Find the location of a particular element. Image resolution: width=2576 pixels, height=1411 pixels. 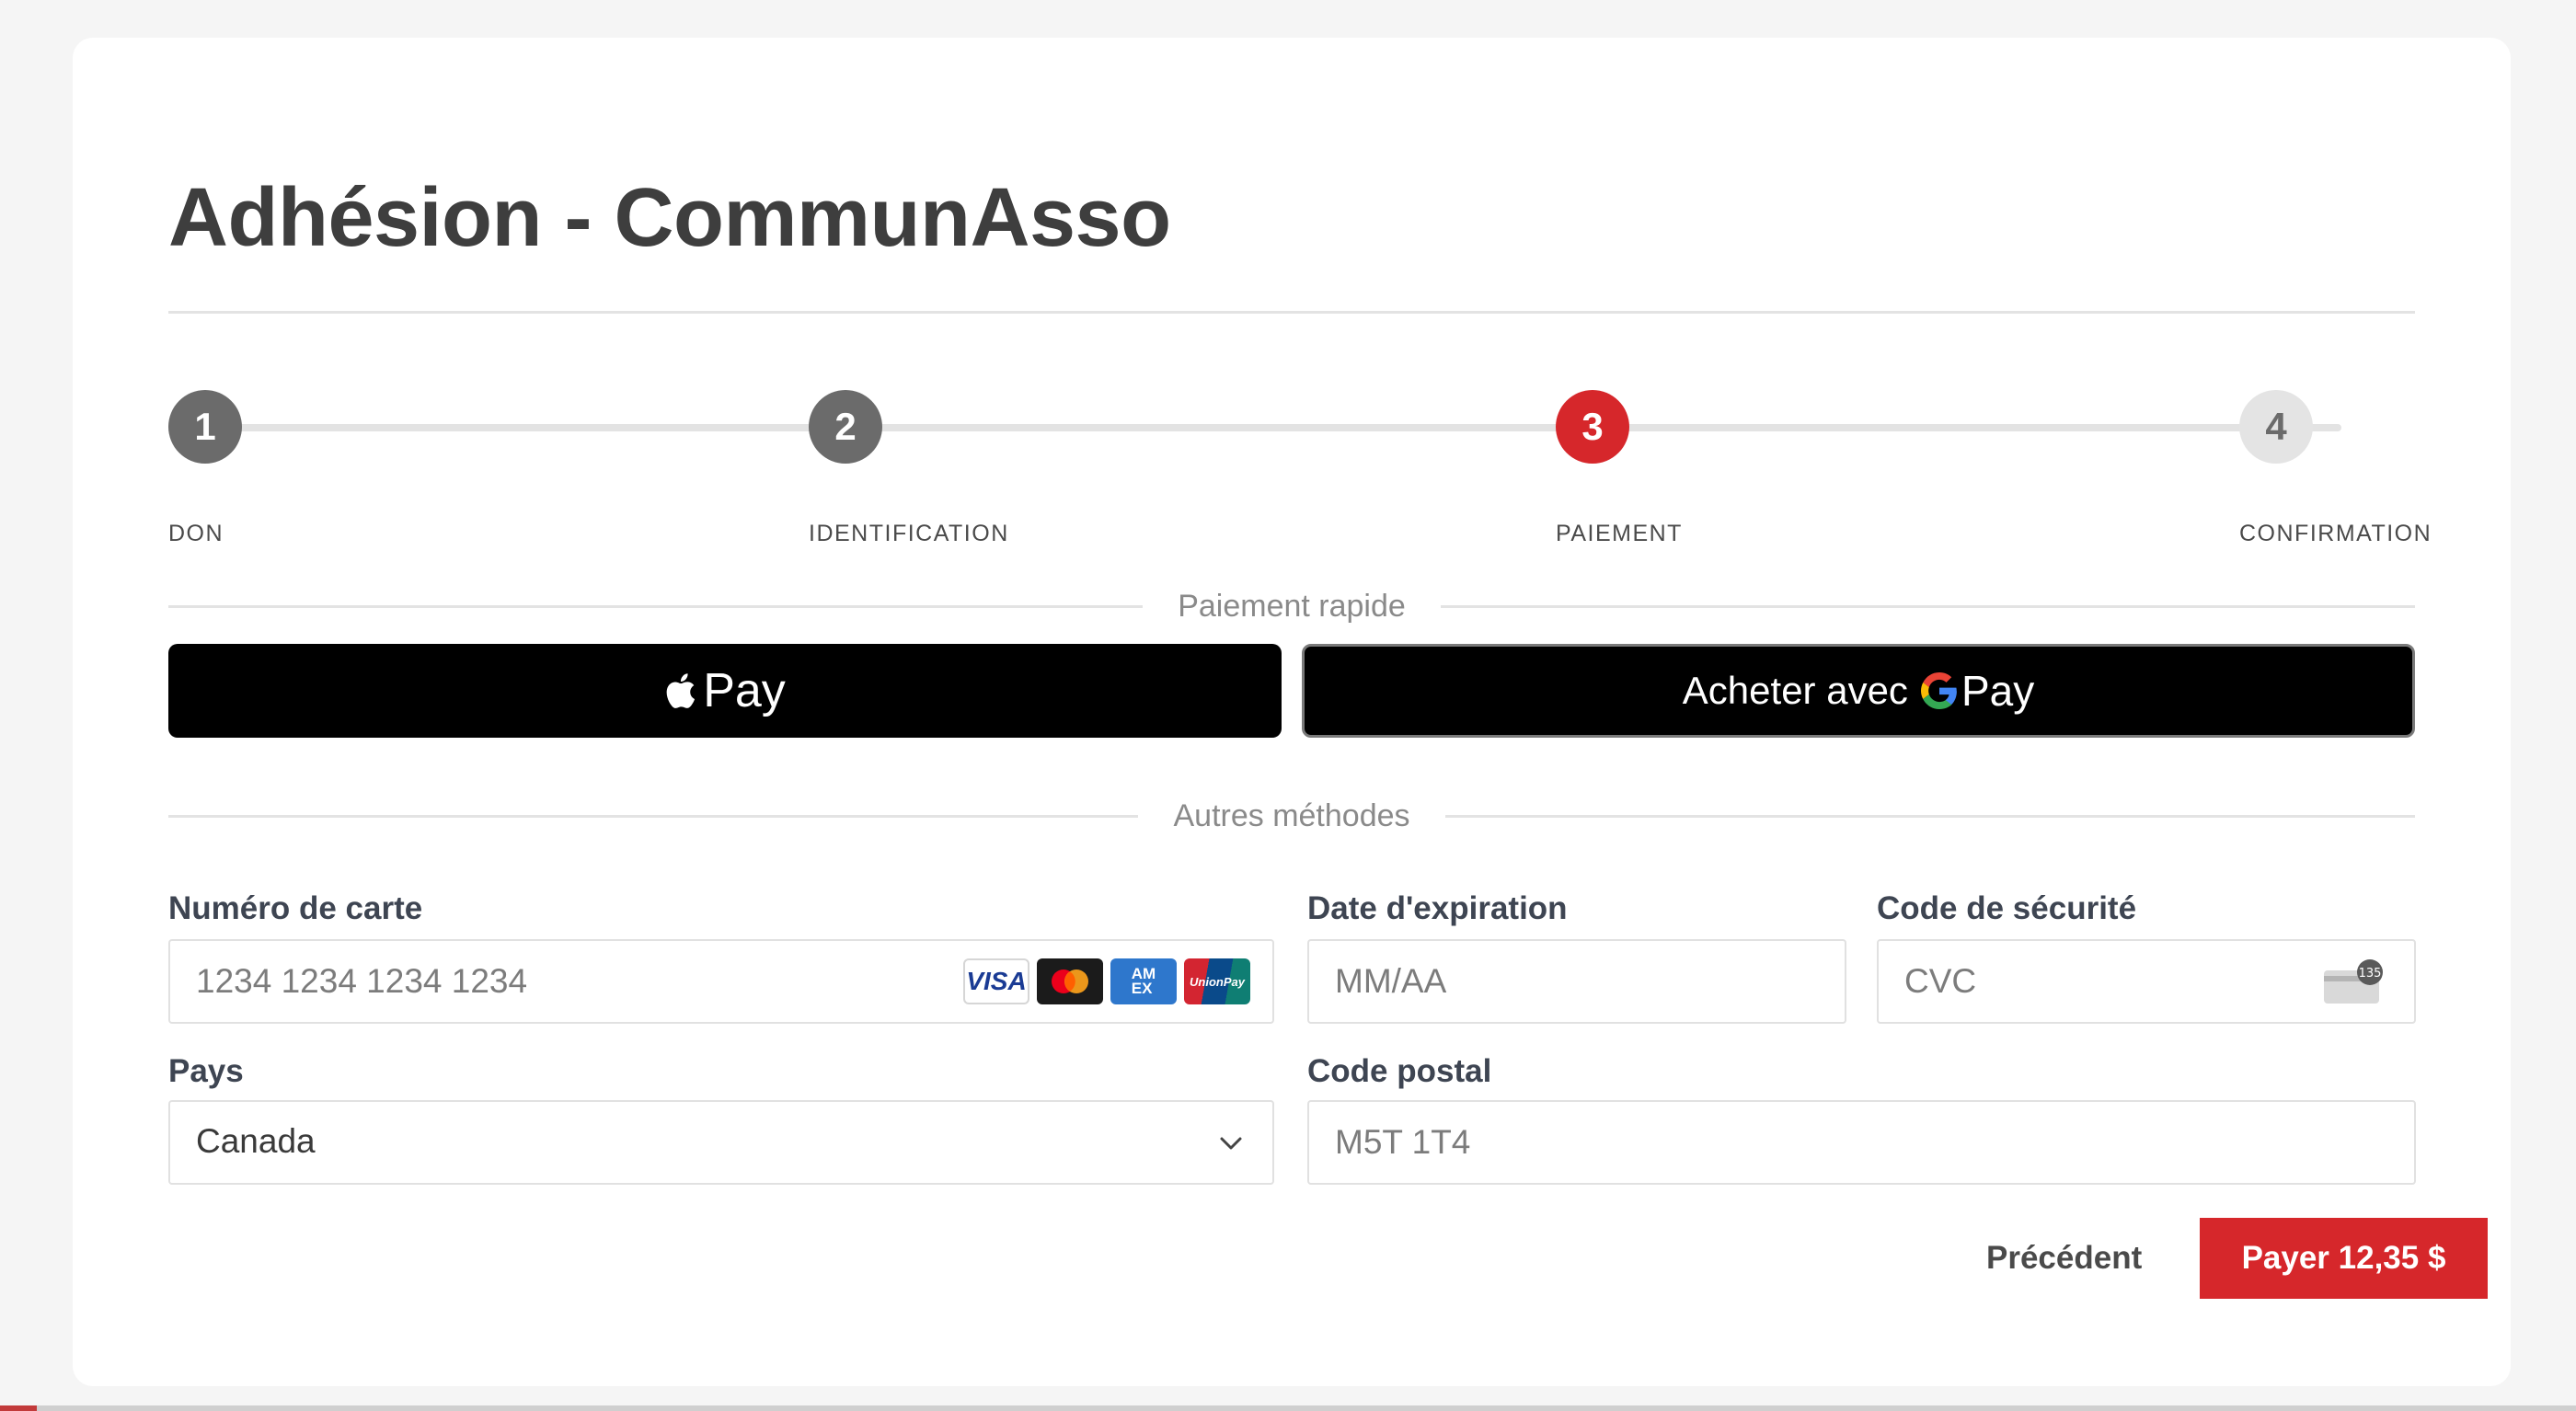

other-methods-divider: Autres méthodes is located at coordinates (1291, 815).